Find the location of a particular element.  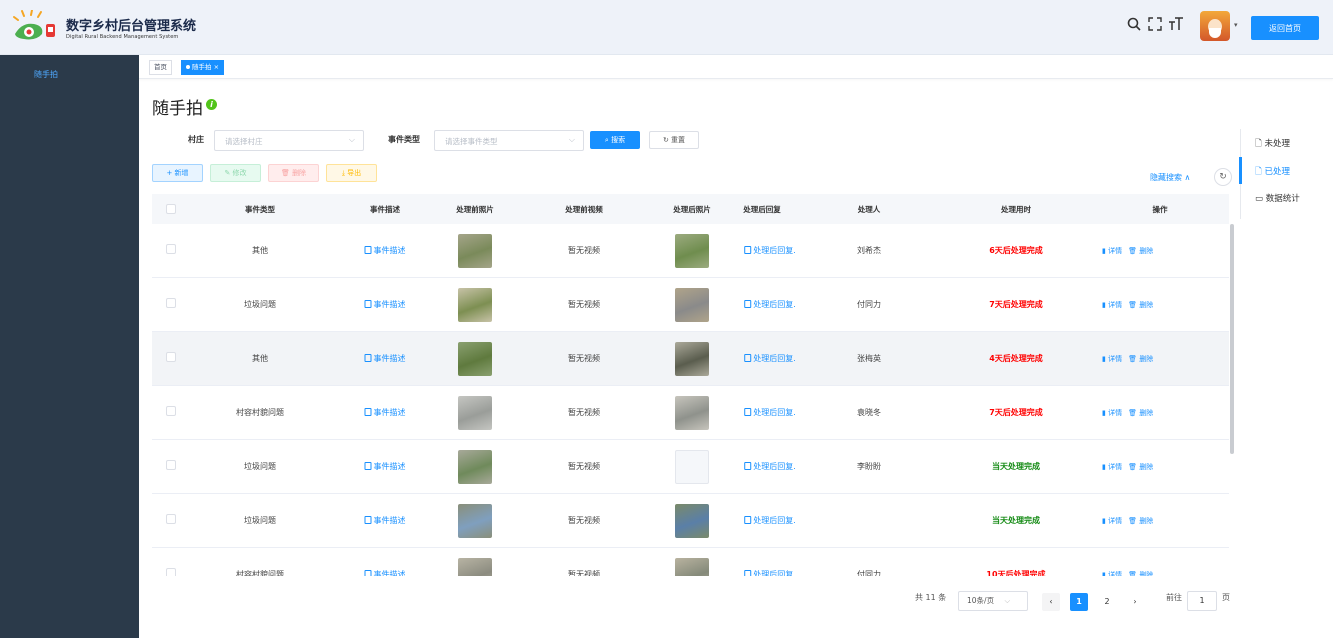

sidebar-item-snapshot: 随手拍 is located at coordinates (46, 74).